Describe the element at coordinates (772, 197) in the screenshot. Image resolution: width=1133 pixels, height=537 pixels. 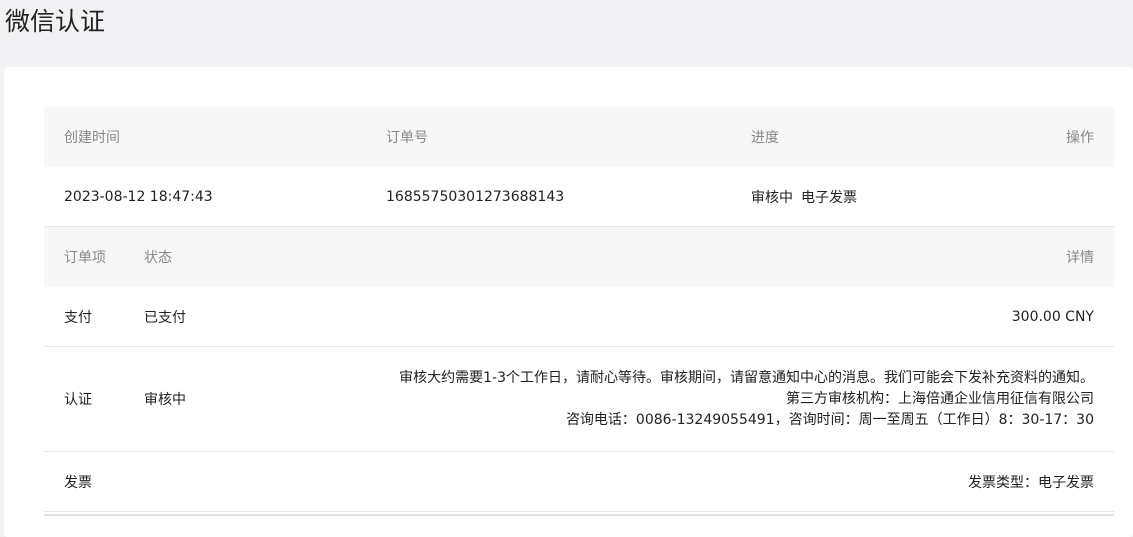
I see `progress-status: 审核中` at that location.